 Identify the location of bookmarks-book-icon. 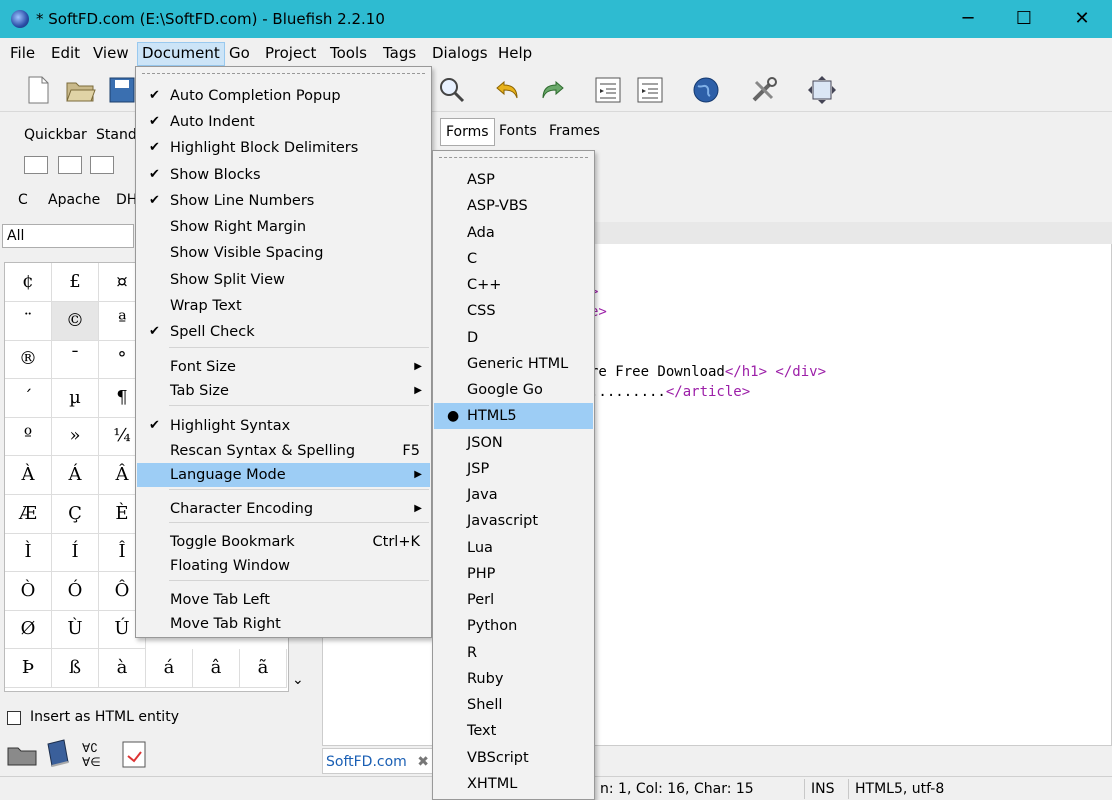
(58, 754).